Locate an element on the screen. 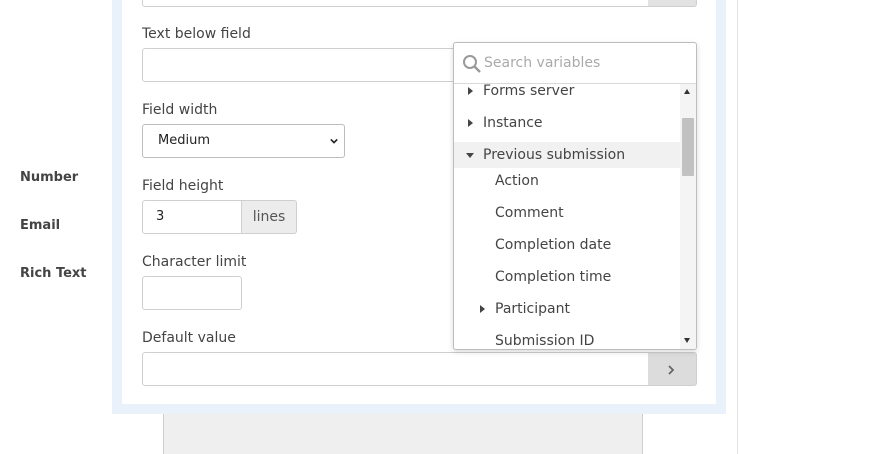 This screenshot has height=454, width=887. tree-item-action: Action is located at coordinates (567, 181).